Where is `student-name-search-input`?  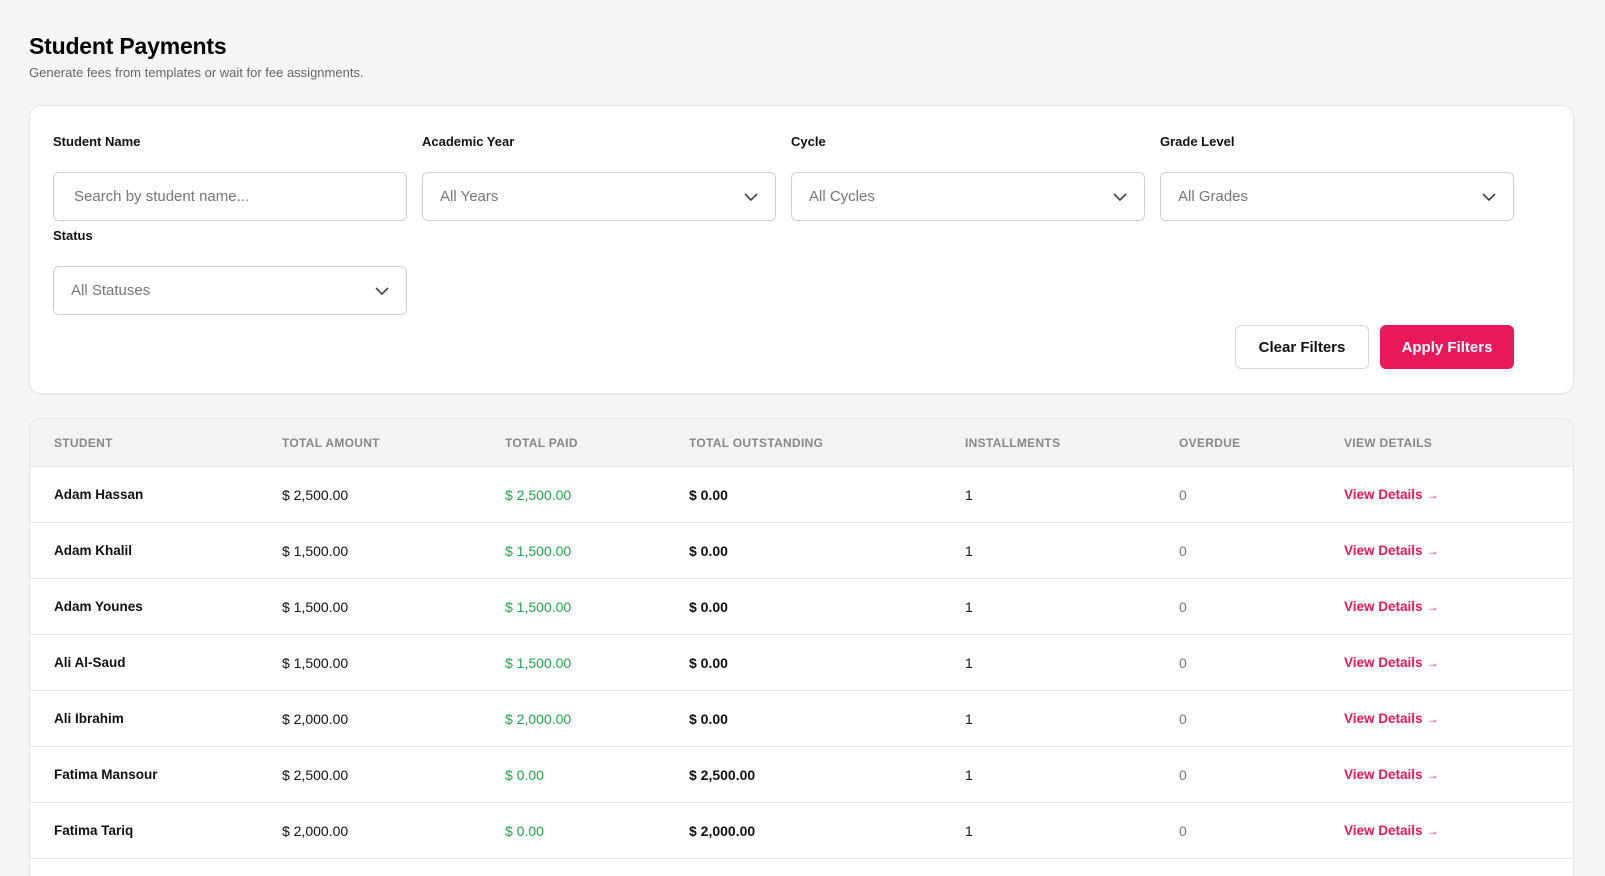 student-name-search-input is located at coordinates (230, 196).